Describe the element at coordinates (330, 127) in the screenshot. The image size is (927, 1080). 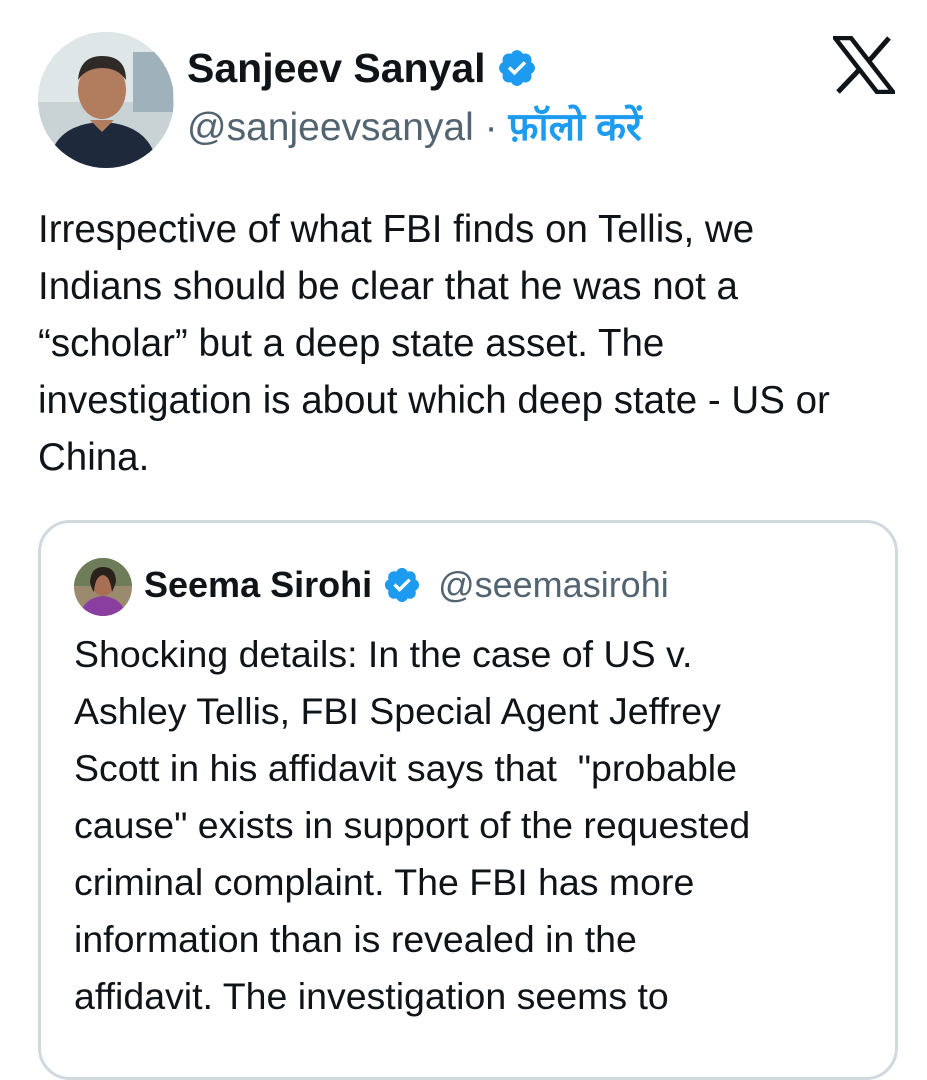
I see `author-handle: @sanjeevsanyal` at that location.